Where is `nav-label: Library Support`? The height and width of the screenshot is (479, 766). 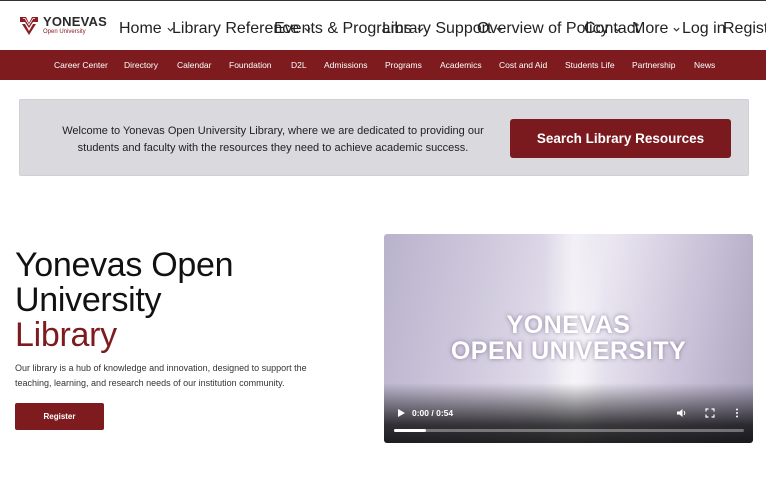
nav-label: Library Support is located at coordinates (437, 28).